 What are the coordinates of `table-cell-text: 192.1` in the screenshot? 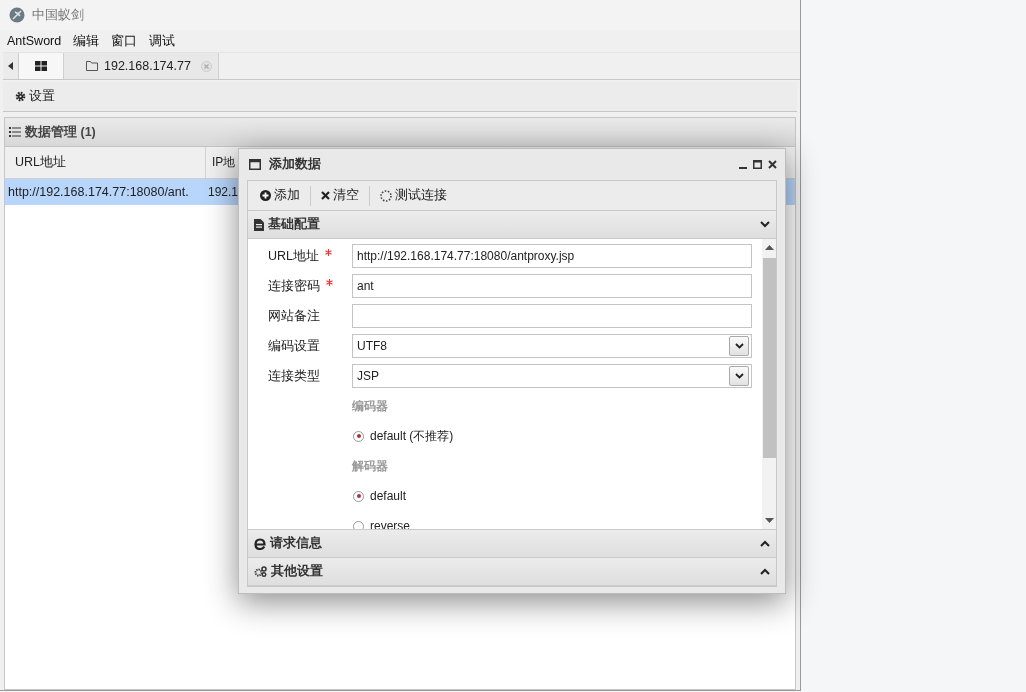 It's located at (222, 192).